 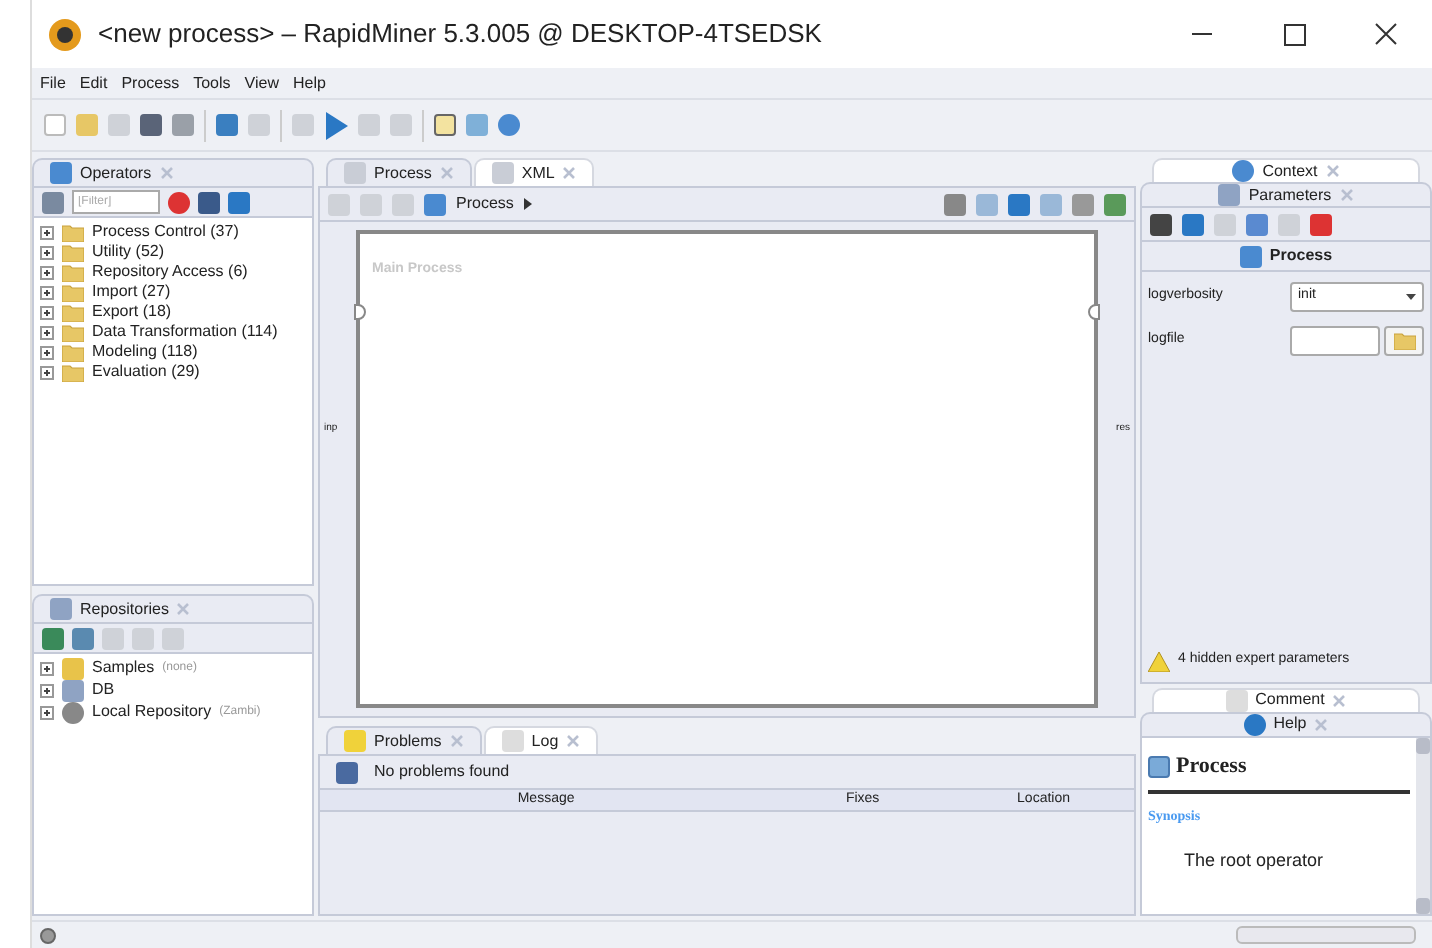 What do you see at coordinates (309, 83) in the screenshot?
I see `menu-item: Help` at bounding box center [309, 83].